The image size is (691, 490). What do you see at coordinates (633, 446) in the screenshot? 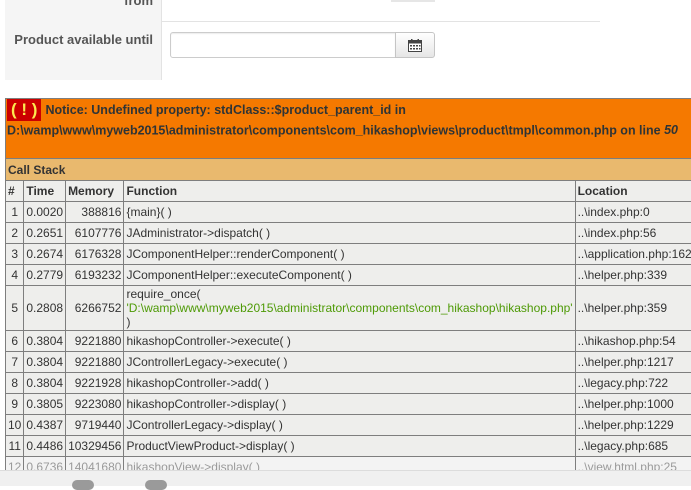
I see `cell-location: ..\legacy.php:685` at bounding box center [633, 446].